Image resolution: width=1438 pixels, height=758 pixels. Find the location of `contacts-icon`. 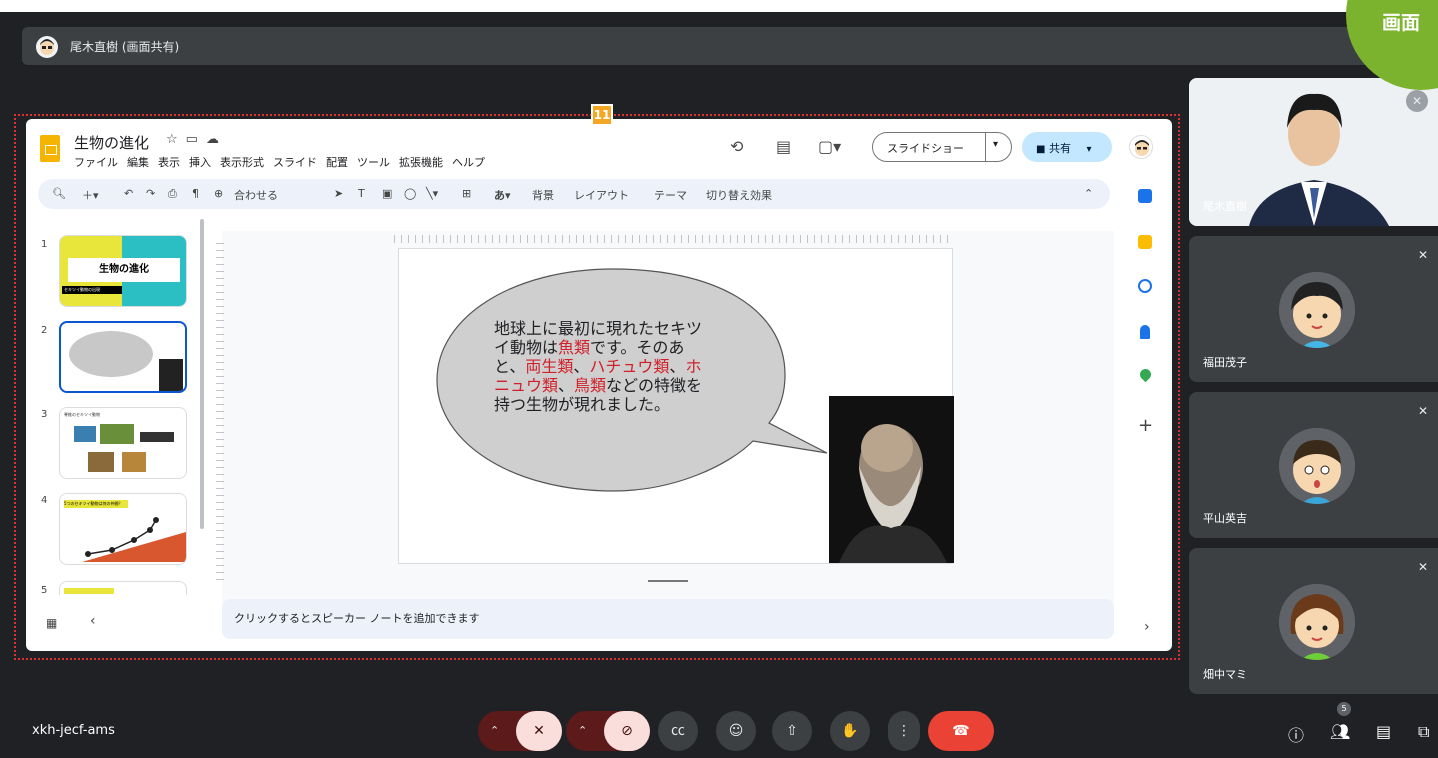

contacts-icon is located at coordinates (1145, 332).